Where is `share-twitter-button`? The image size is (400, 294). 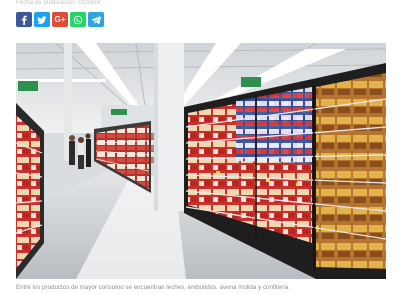
share-twitter-button is located at coordinates (42, 19).